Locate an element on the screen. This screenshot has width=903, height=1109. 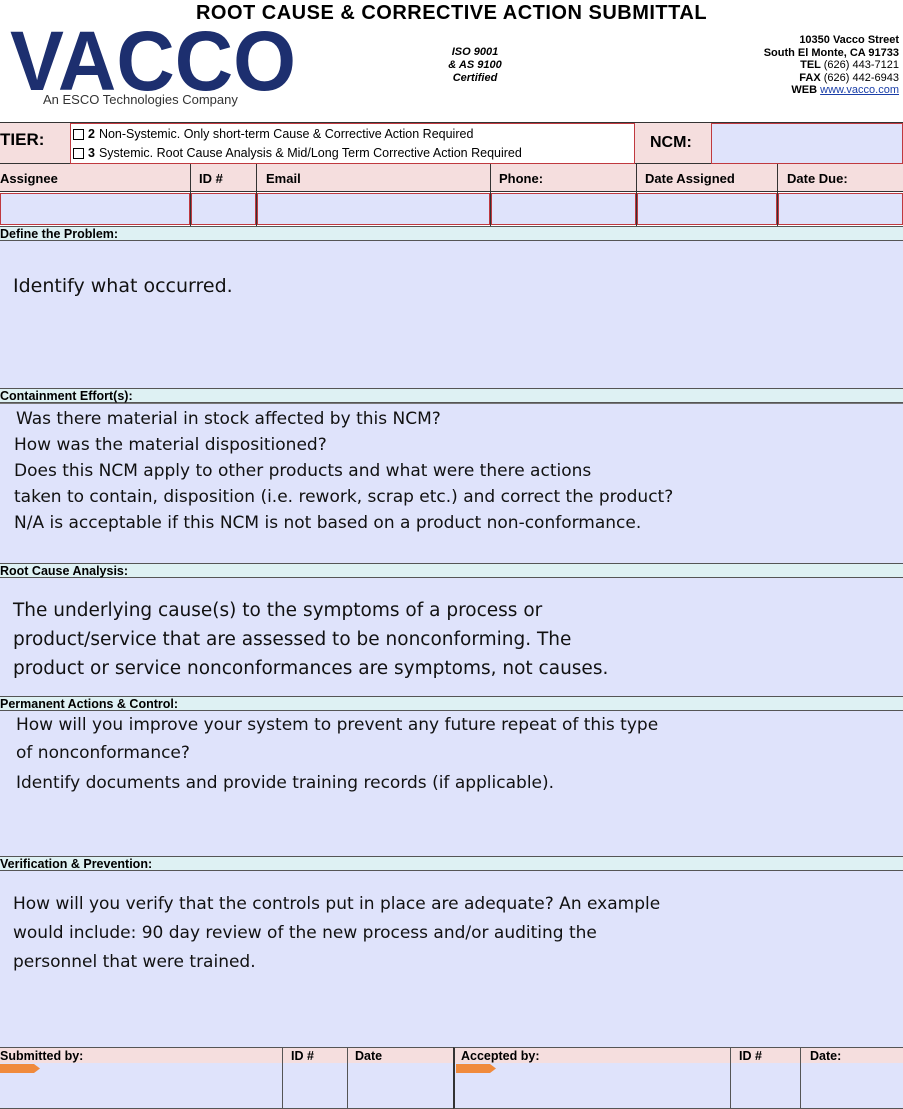
form-title: ROOT CAUSE & CORRECTIVE ACTION SUBMITTAL is located at coordinates (451, 13).